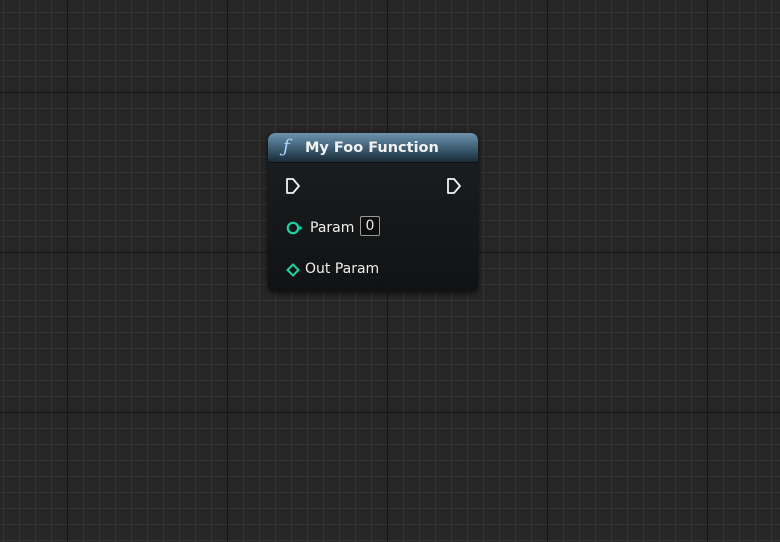  What do you see at coordinates (342, 269) in the screenshot?
I see `out-param-label: Out Param` at bounding box center [342, 269].